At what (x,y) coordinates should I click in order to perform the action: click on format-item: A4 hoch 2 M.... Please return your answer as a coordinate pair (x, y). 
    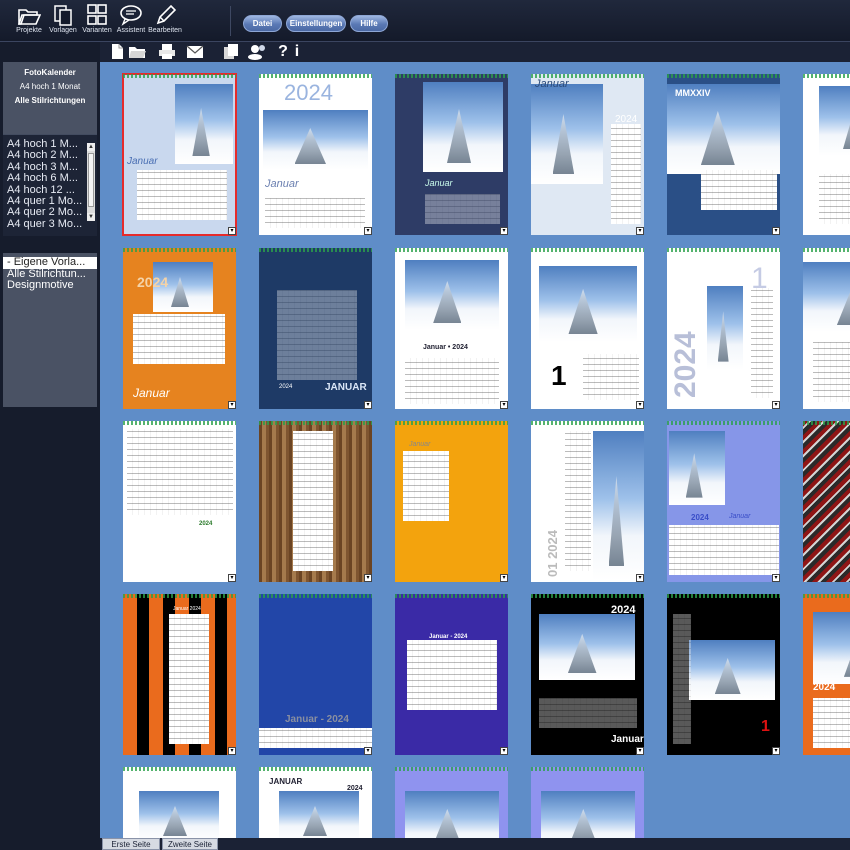
    Looking at the image, I should click on (44, 155).